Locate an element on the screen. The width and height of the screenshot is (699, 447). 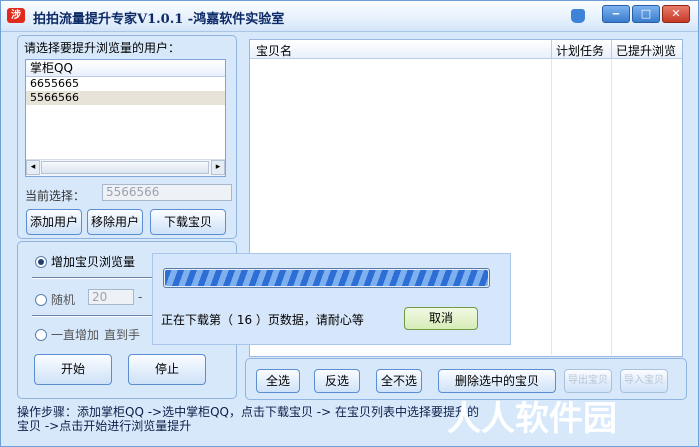
close-button: ✕ is located at coordinates (676, 14).